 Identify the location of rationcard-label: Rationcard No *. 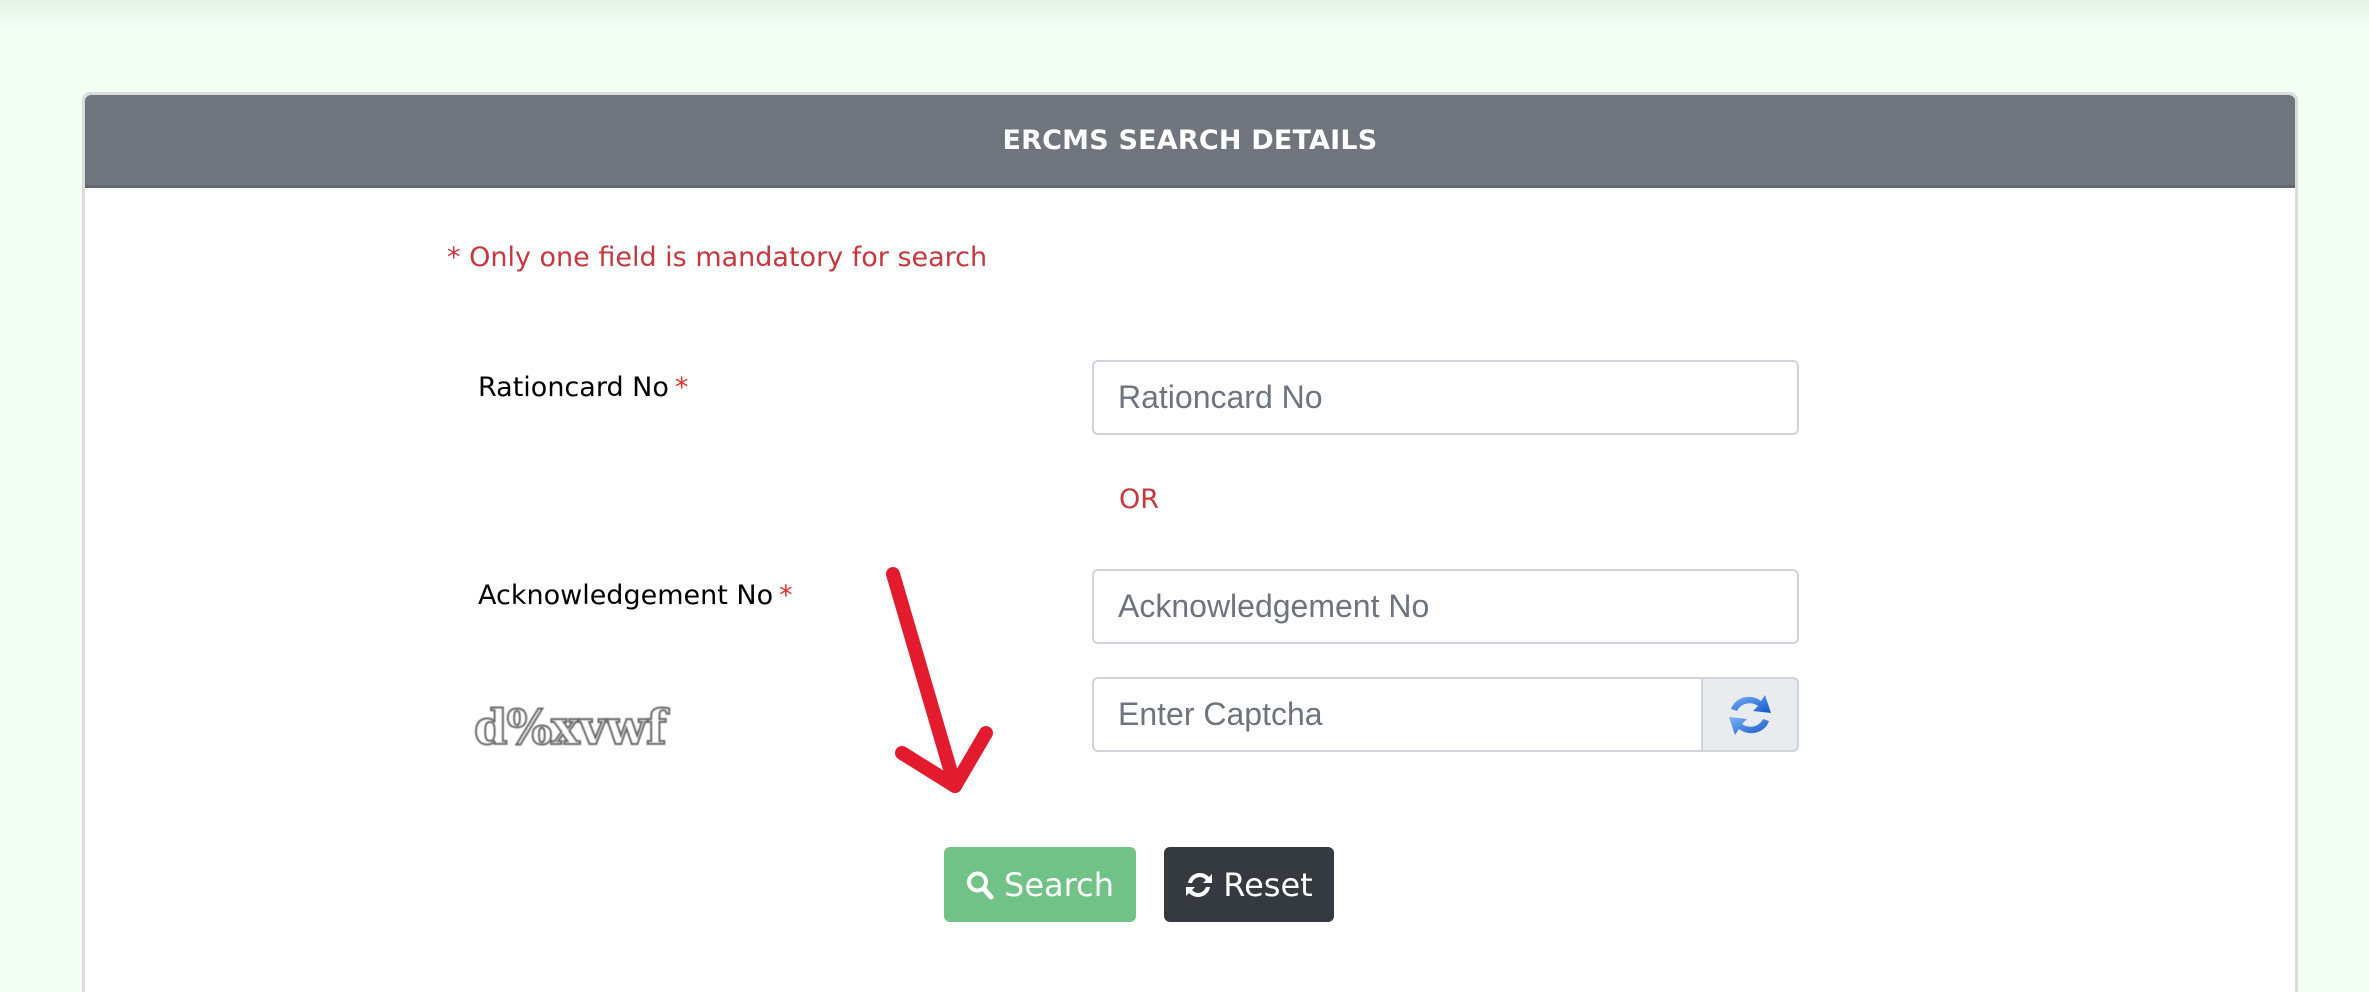
(583, 387).